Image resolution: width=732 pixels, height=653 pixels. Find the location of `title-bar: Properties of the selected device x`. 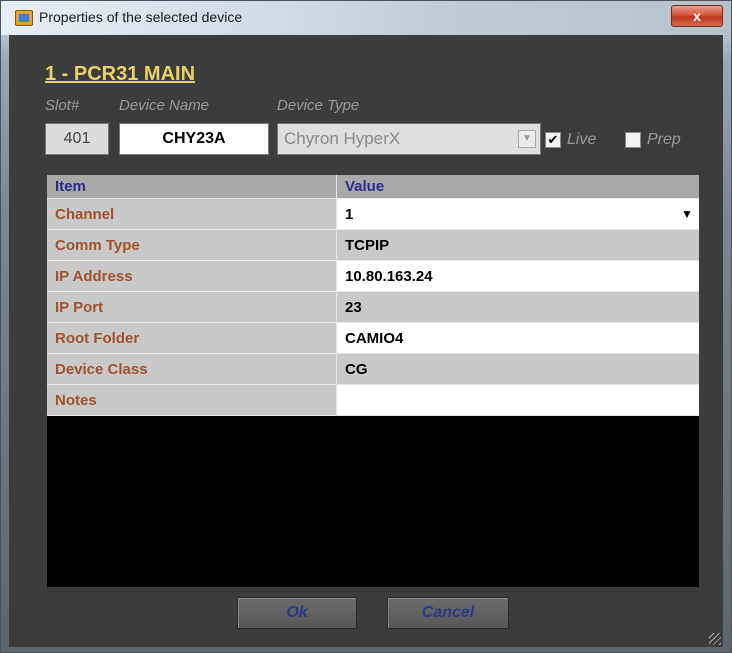

title-bar: Properties of the selected device x is located at coordinates (366, 18).